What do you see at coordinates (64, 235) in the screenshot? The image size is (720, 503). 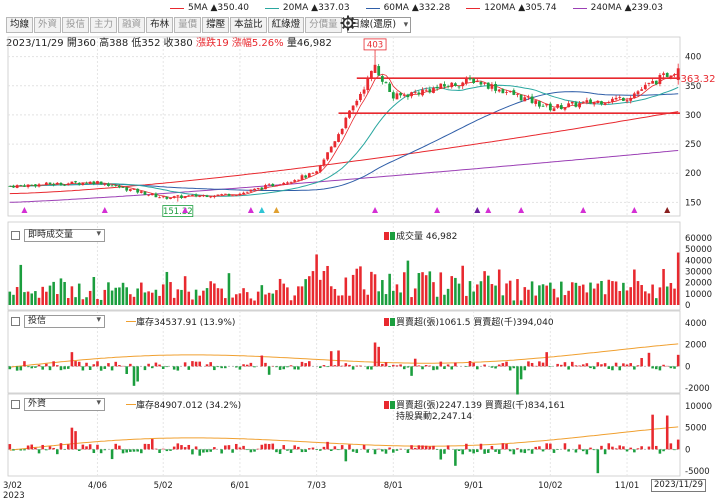 I see `volume-panel-selector: 即時成交量` at bounding box center [64, 235].